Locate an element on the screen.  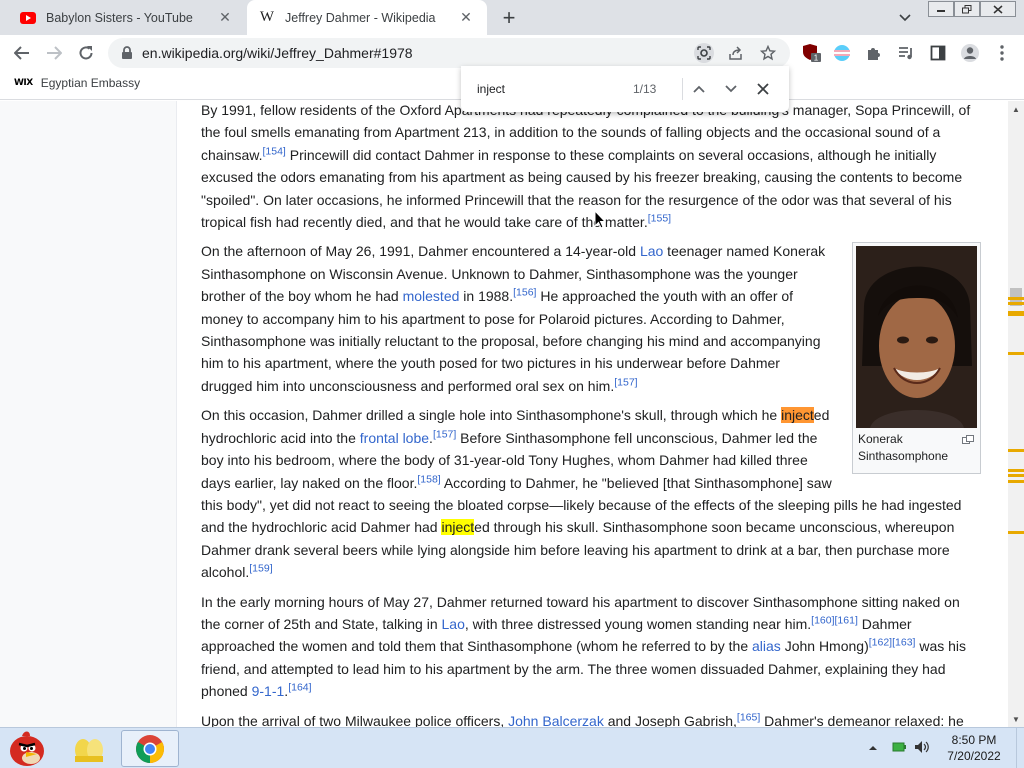
minimize-window-button is located at coordinates (941, 9).